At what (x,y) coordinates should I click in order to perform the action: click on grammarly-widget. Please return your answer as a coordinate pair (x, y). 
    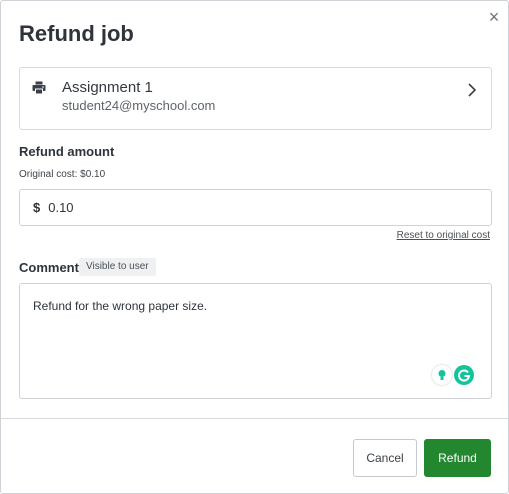
    Looking at the image, I should click on (453, 375).